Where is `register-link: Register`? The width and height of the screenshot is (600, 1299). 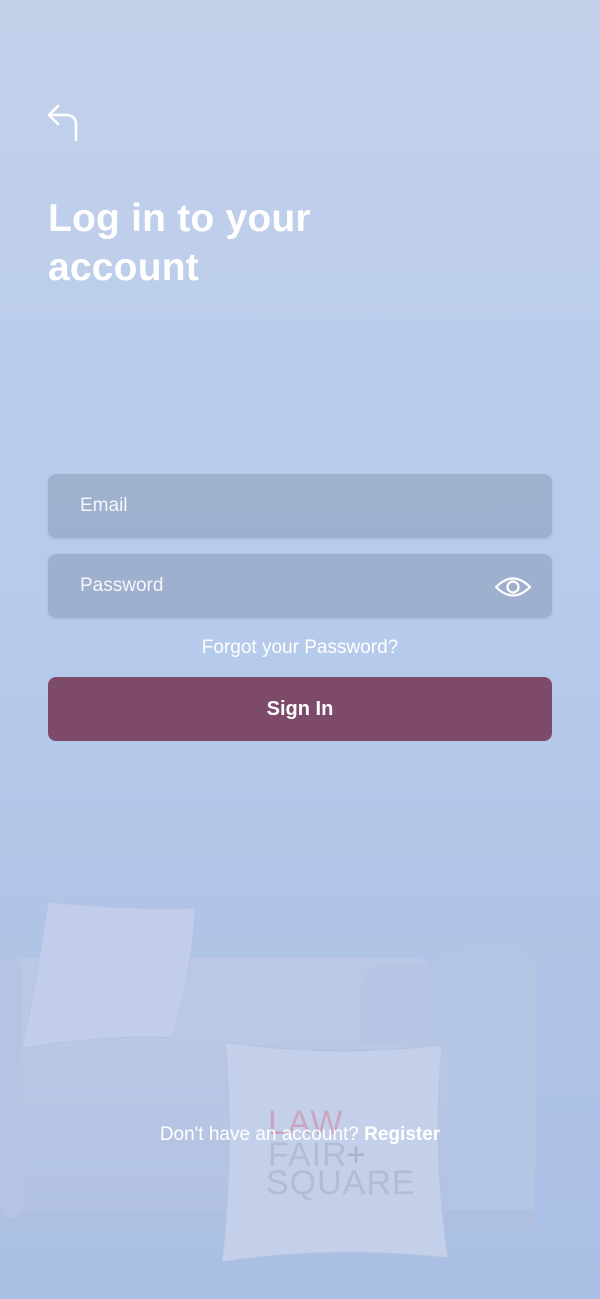 register-link: Register is located at coordinates (402, 1134).